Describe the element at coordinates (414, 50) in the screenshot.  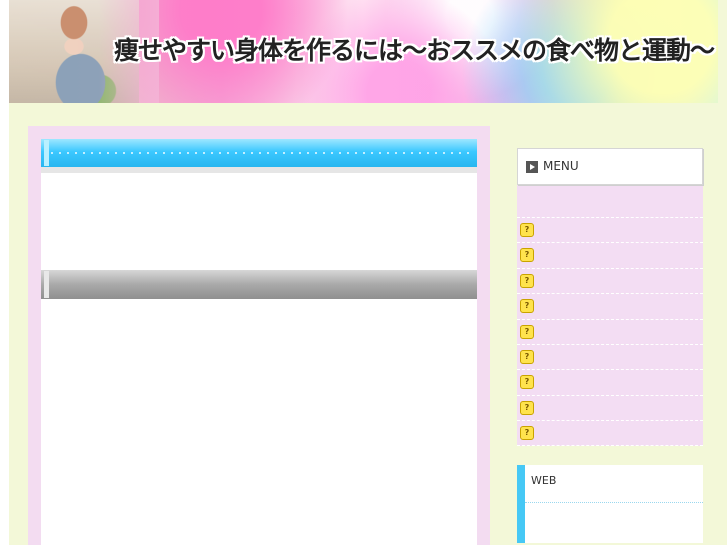
I see `site-title: 痩せやすい身体を作るには〜おススメの食べ物と運動〜` at that location.